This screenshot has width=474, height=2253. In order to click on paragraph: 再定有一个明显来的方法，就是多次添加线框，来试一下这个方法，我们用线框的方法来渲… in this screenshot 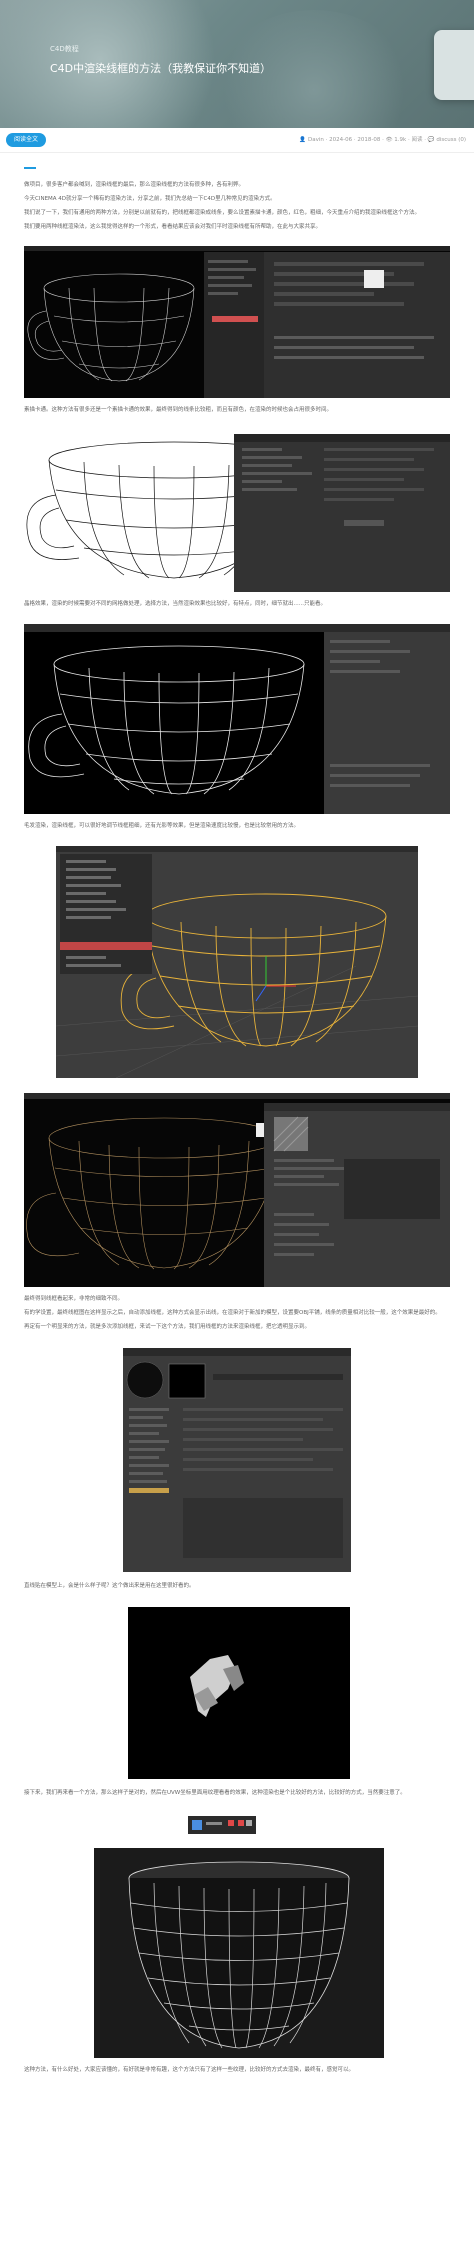, I will do `click(167, 1327)`.